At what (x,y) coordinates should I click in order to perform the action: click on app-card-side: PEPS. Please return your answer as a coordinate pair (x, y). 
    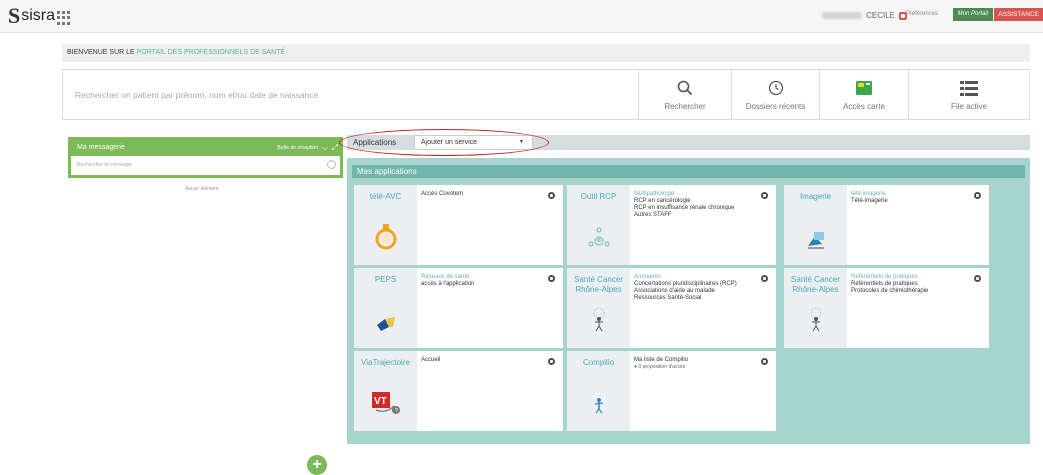
    Looking at the image, I should click on (385, 308).